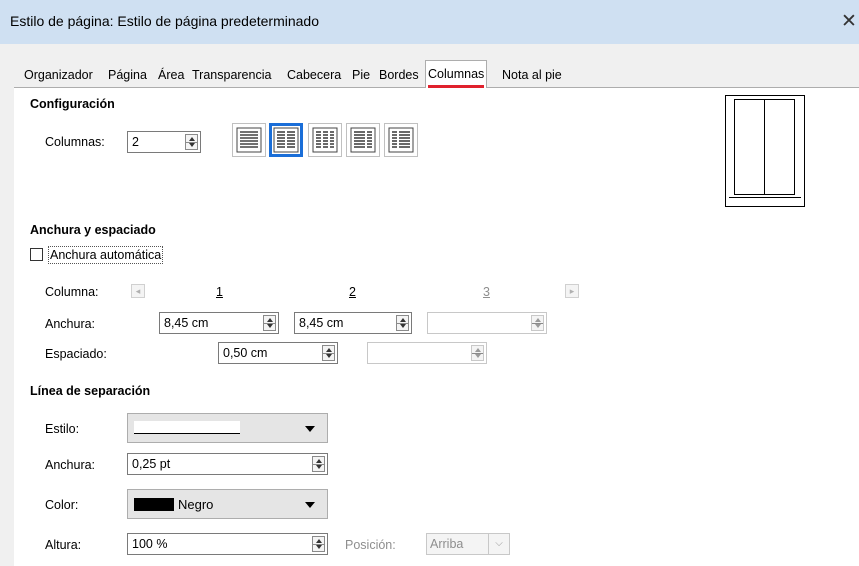  What do you see at coordinates (187, 427) in the screenshot?
I see `line-style-preview` at bounding box center [187, 427].